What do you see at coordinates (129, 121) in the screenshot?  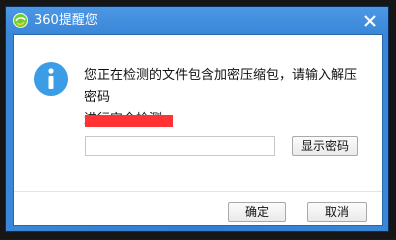 I see `redaction-bar` at bounding box center [129, 121].